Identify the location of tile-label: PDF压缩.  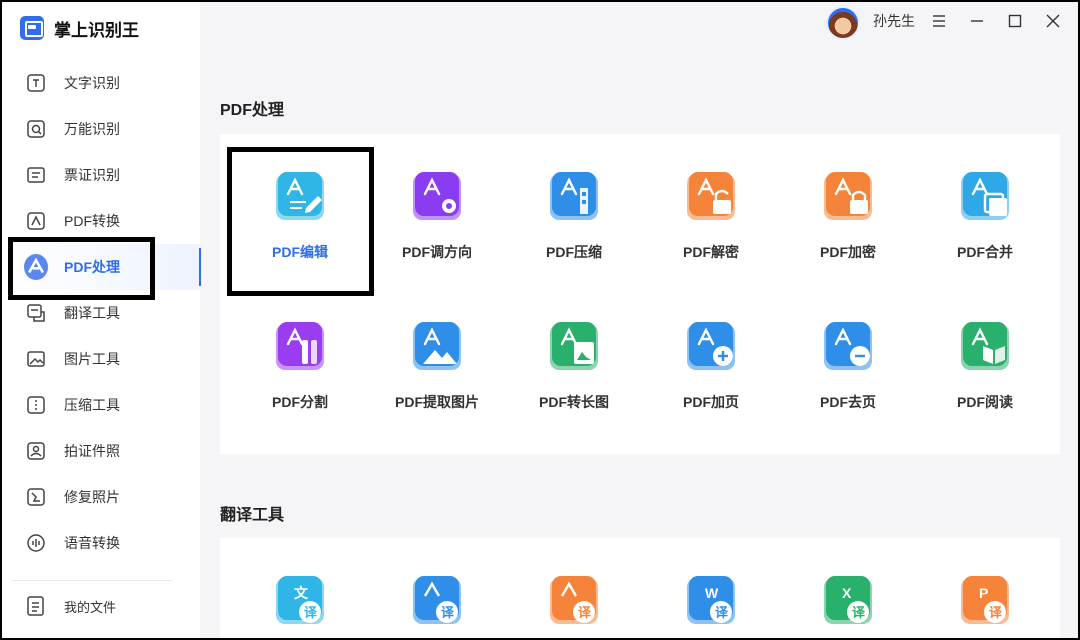
(574, 252).